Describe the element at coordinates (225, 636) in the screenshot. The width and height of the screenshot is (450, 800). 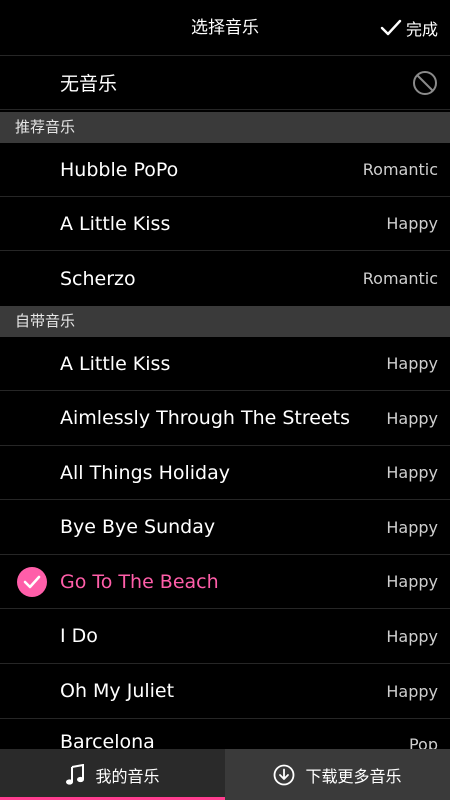
I see `builtin-item: I Do Happy` at that location.